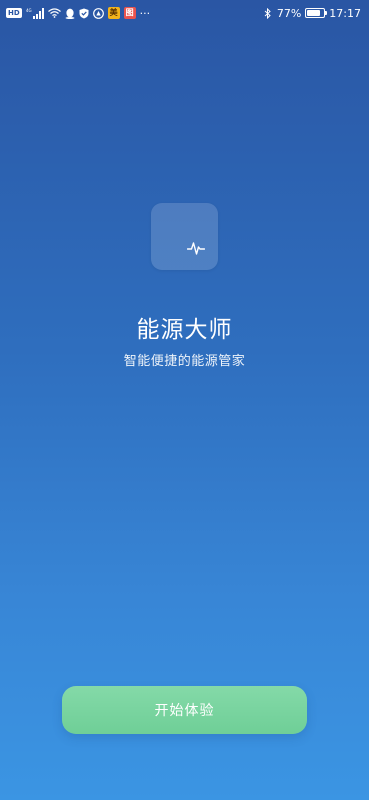  Describe the element at coordinates (54, 13) in the screenshot. I see `wifi-icon` at that location.